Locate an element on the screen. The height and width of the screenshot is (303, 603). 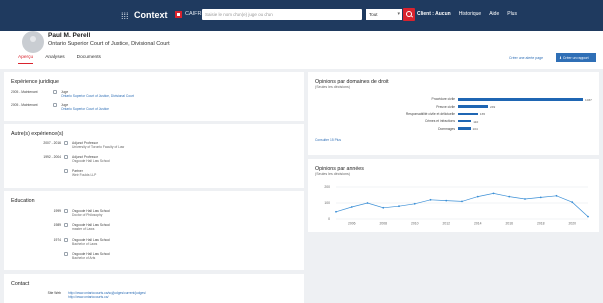
nav-client: Client : Aucun is located at coordinates (434, 14).